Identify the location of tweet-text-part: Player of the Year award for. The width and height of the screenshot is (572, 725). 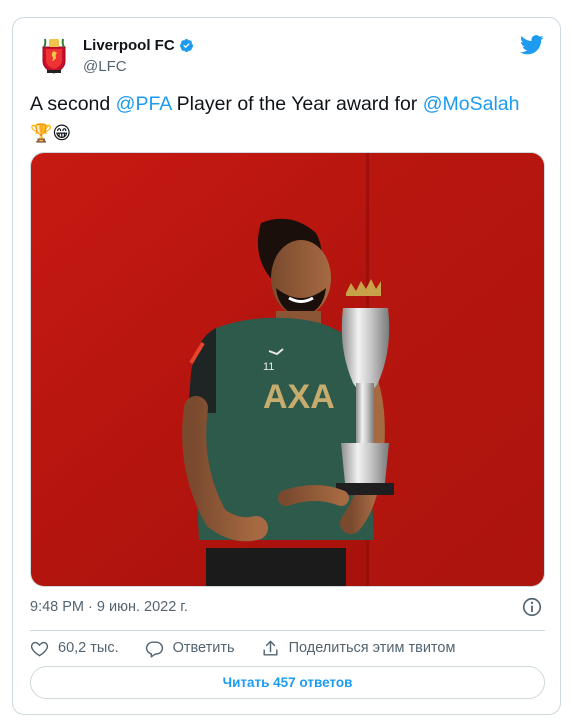
(297, 104).